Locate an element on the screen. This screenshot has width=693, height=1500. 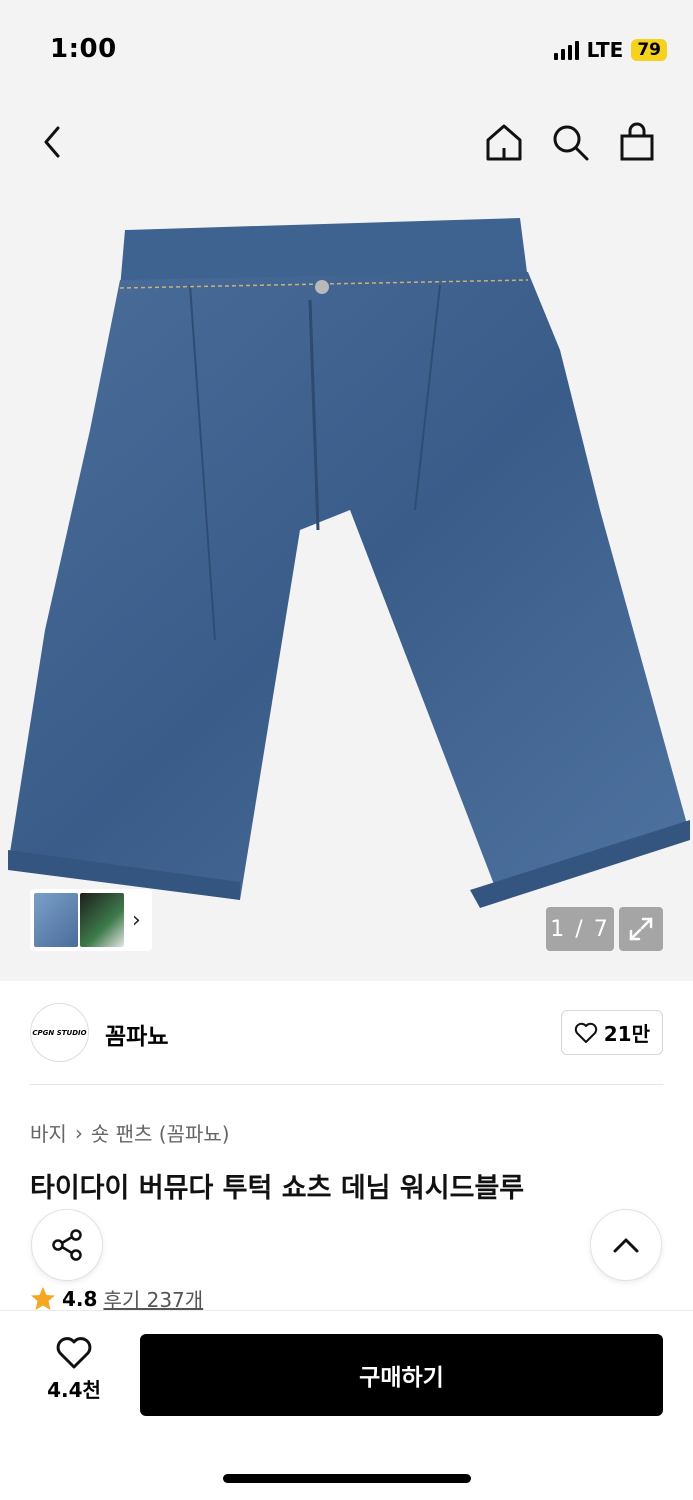
brand-like-button: 21만 is located at coordinates (611, 1032).